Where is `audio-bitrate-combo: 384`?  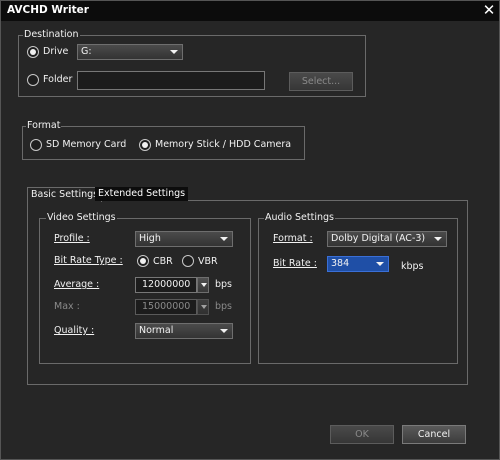
audio-bitrate-combo: 384 is located at coordinates (358, 264).